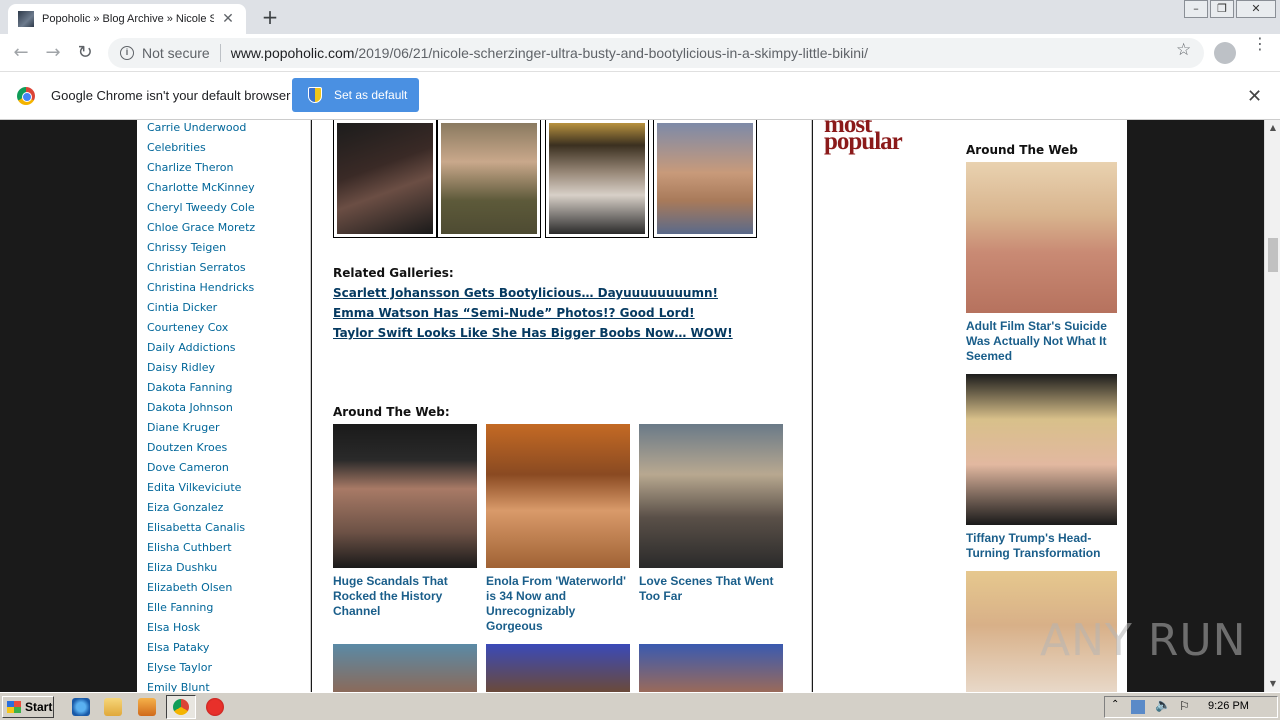 Image resolution: width=1280 pixels, height=720 pixels. Describe the element at coordinates (1260, 44) in the screenshot. I see `chrome-menu-icon: ⋮` at that location.